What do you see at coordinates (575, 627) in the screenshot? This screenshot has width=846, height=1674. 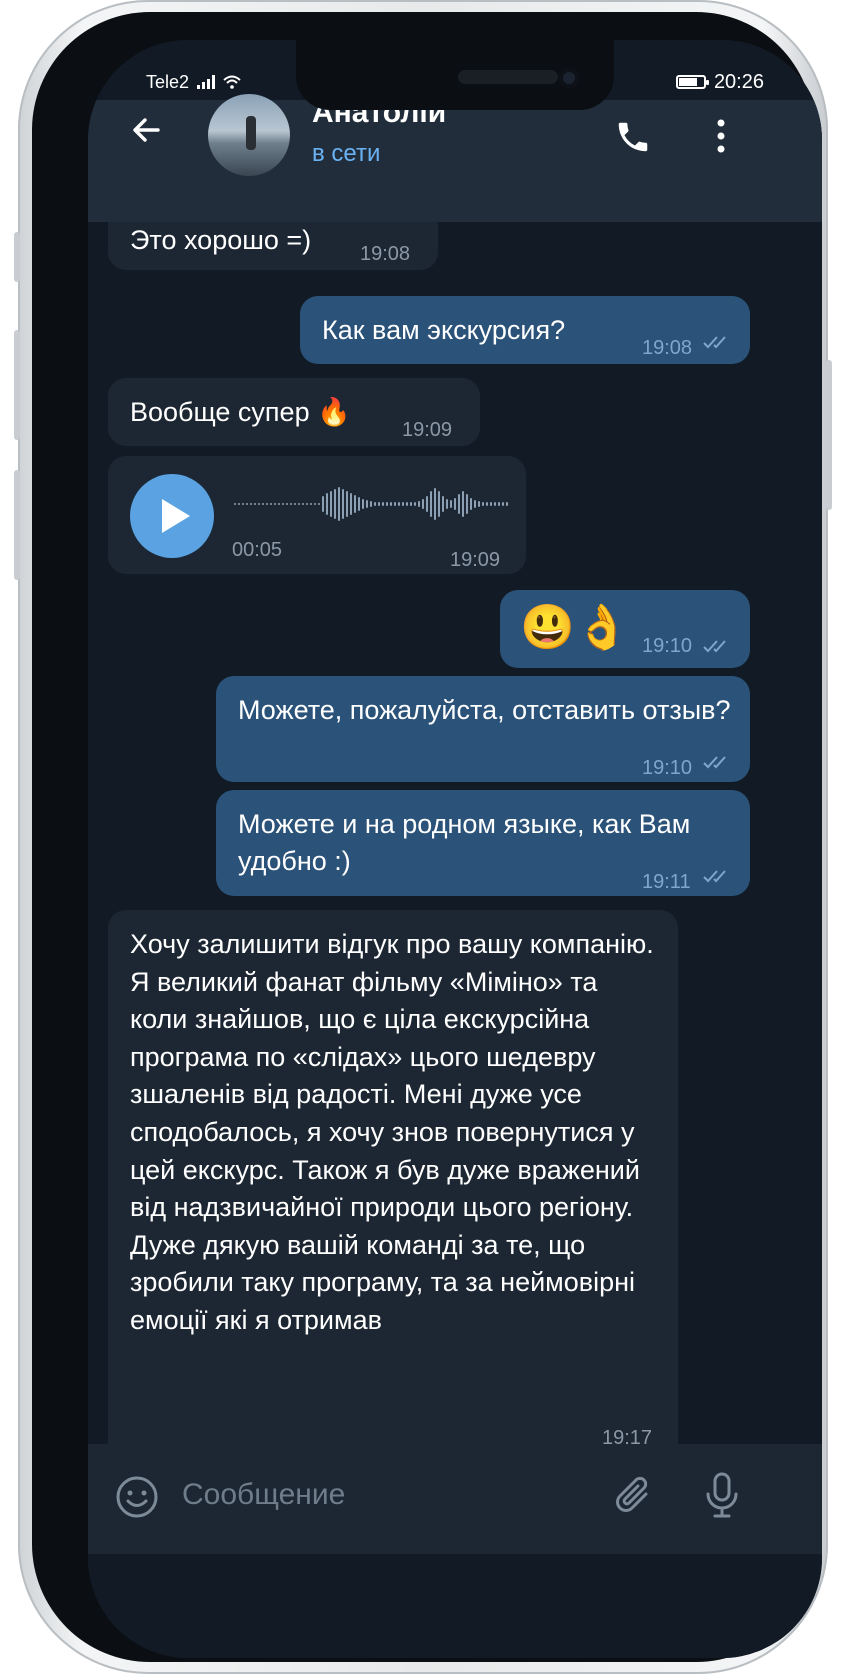 I see `message-text: 😃👌` at bounding box center [575, 627].